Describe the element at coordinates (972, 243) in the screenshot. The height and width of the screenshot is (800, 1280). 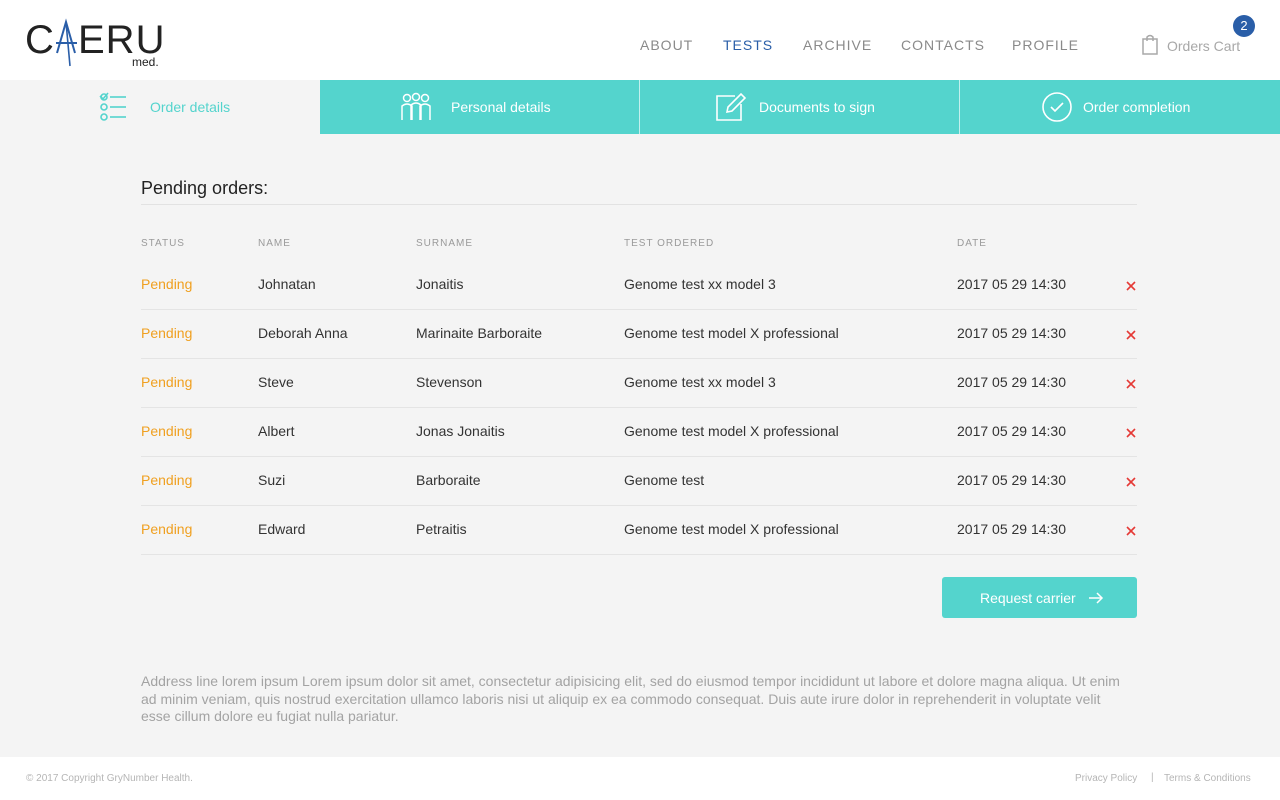
I see `column-header-date: DATE` at that location.